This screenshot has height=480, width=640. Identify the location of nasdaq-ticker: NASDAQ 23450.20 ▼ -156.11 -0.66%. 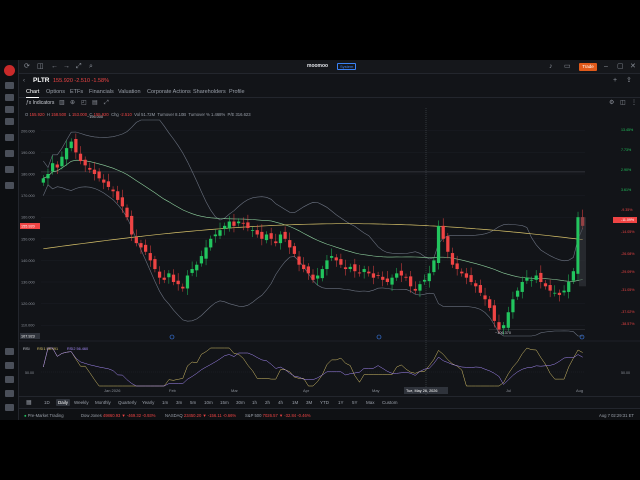
(200, 415).